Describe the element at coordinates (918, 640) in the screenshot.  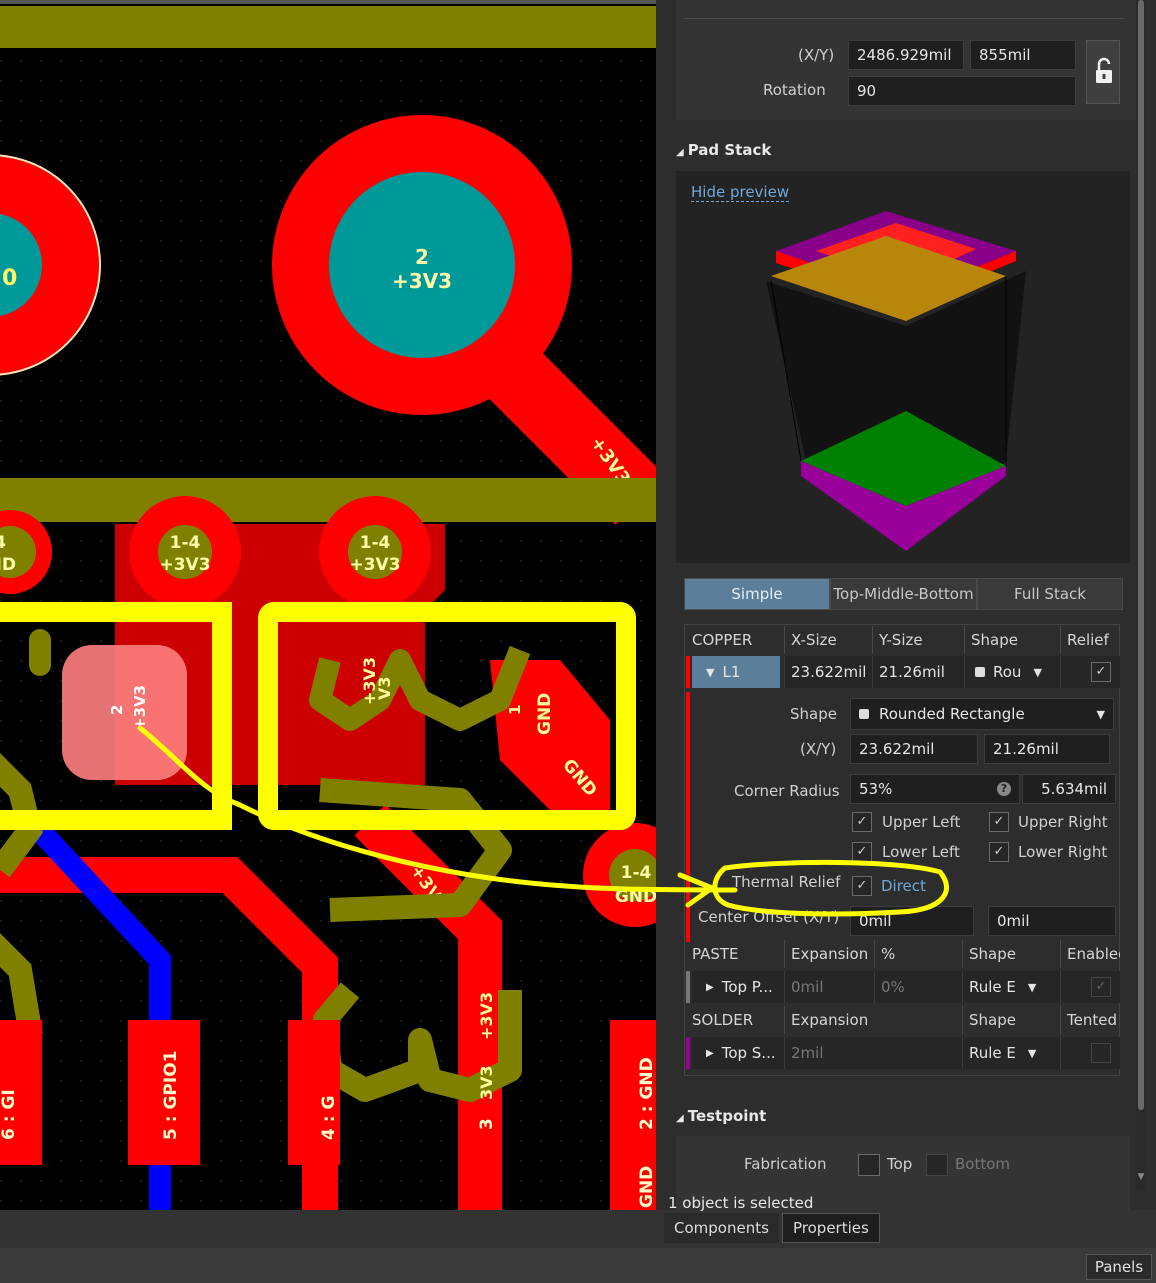
I see `y-size-header: Y-Size` at that location.